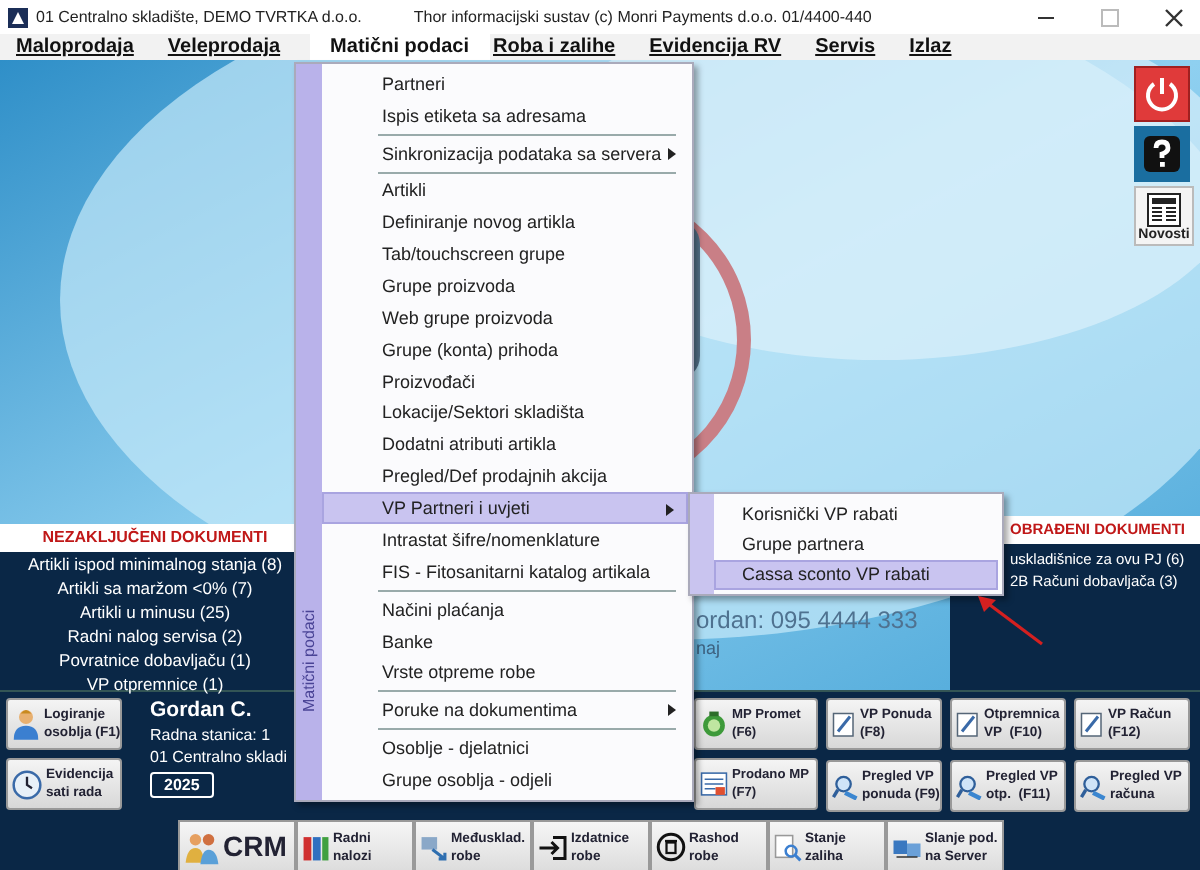 The width and height of the screenshot is (1200, 870). Describe the element at coordinates (507, 254) in the screenshot. I see `menu-item: Tab/touchscreen grupe` at that location.